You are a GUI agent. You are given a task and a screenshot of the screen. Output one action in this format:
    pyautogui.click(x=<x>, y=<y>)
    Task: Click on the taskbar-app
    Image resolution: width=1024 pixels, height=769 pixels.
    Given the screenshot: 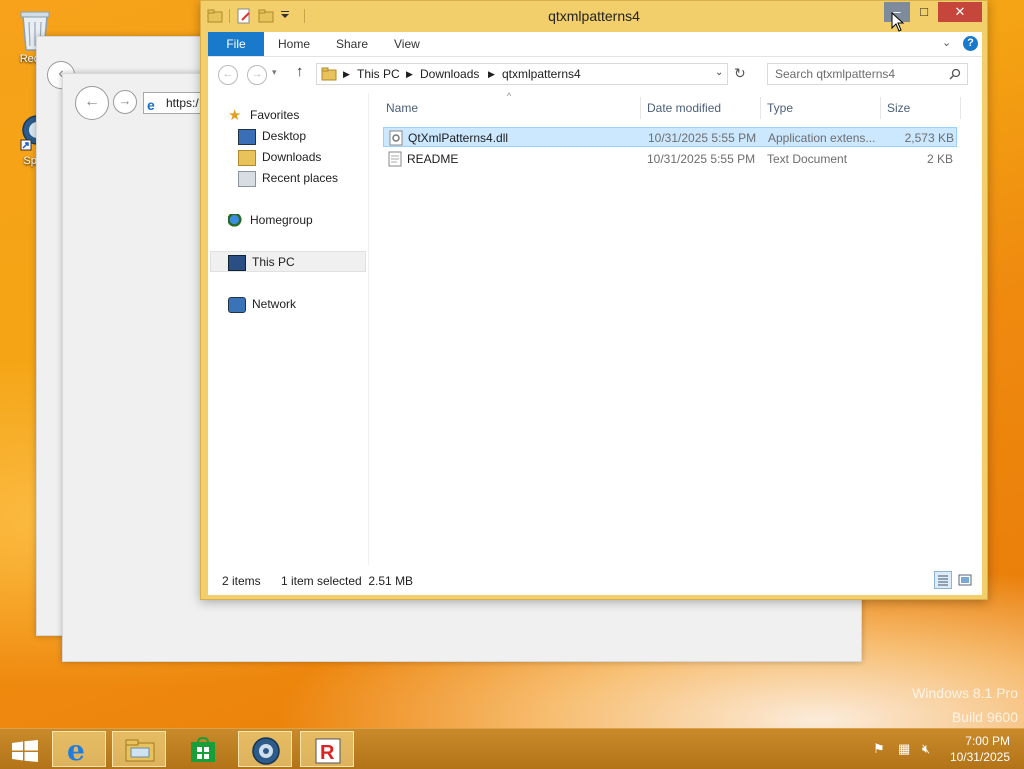 What is the action you would take?
    pyautogui.click(x=265, y=749)
    